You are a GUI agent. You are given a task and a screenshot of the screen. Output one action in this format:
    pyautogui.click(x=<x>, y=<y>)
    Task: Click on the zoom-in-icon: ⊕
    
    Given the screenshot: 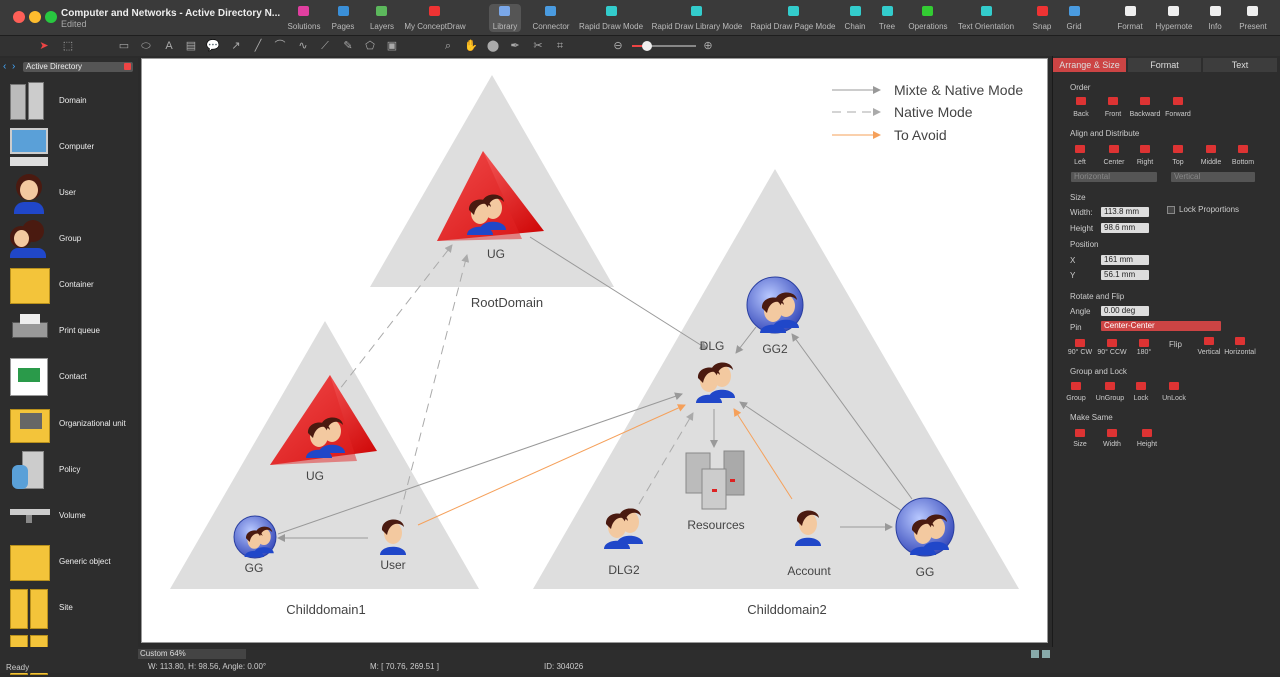 What is the action you would take?
    pyautogui.click(x=708, y=46)
    